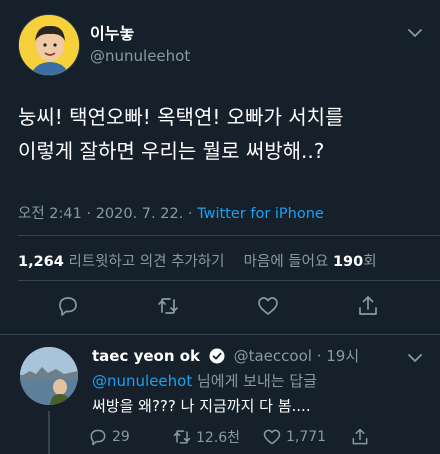 This screenshot has height=454, width=440. What do you see at coordinates (217, 356) in the screenshot?
I see `verified-badge-icon` at bounding box center [217, 356].